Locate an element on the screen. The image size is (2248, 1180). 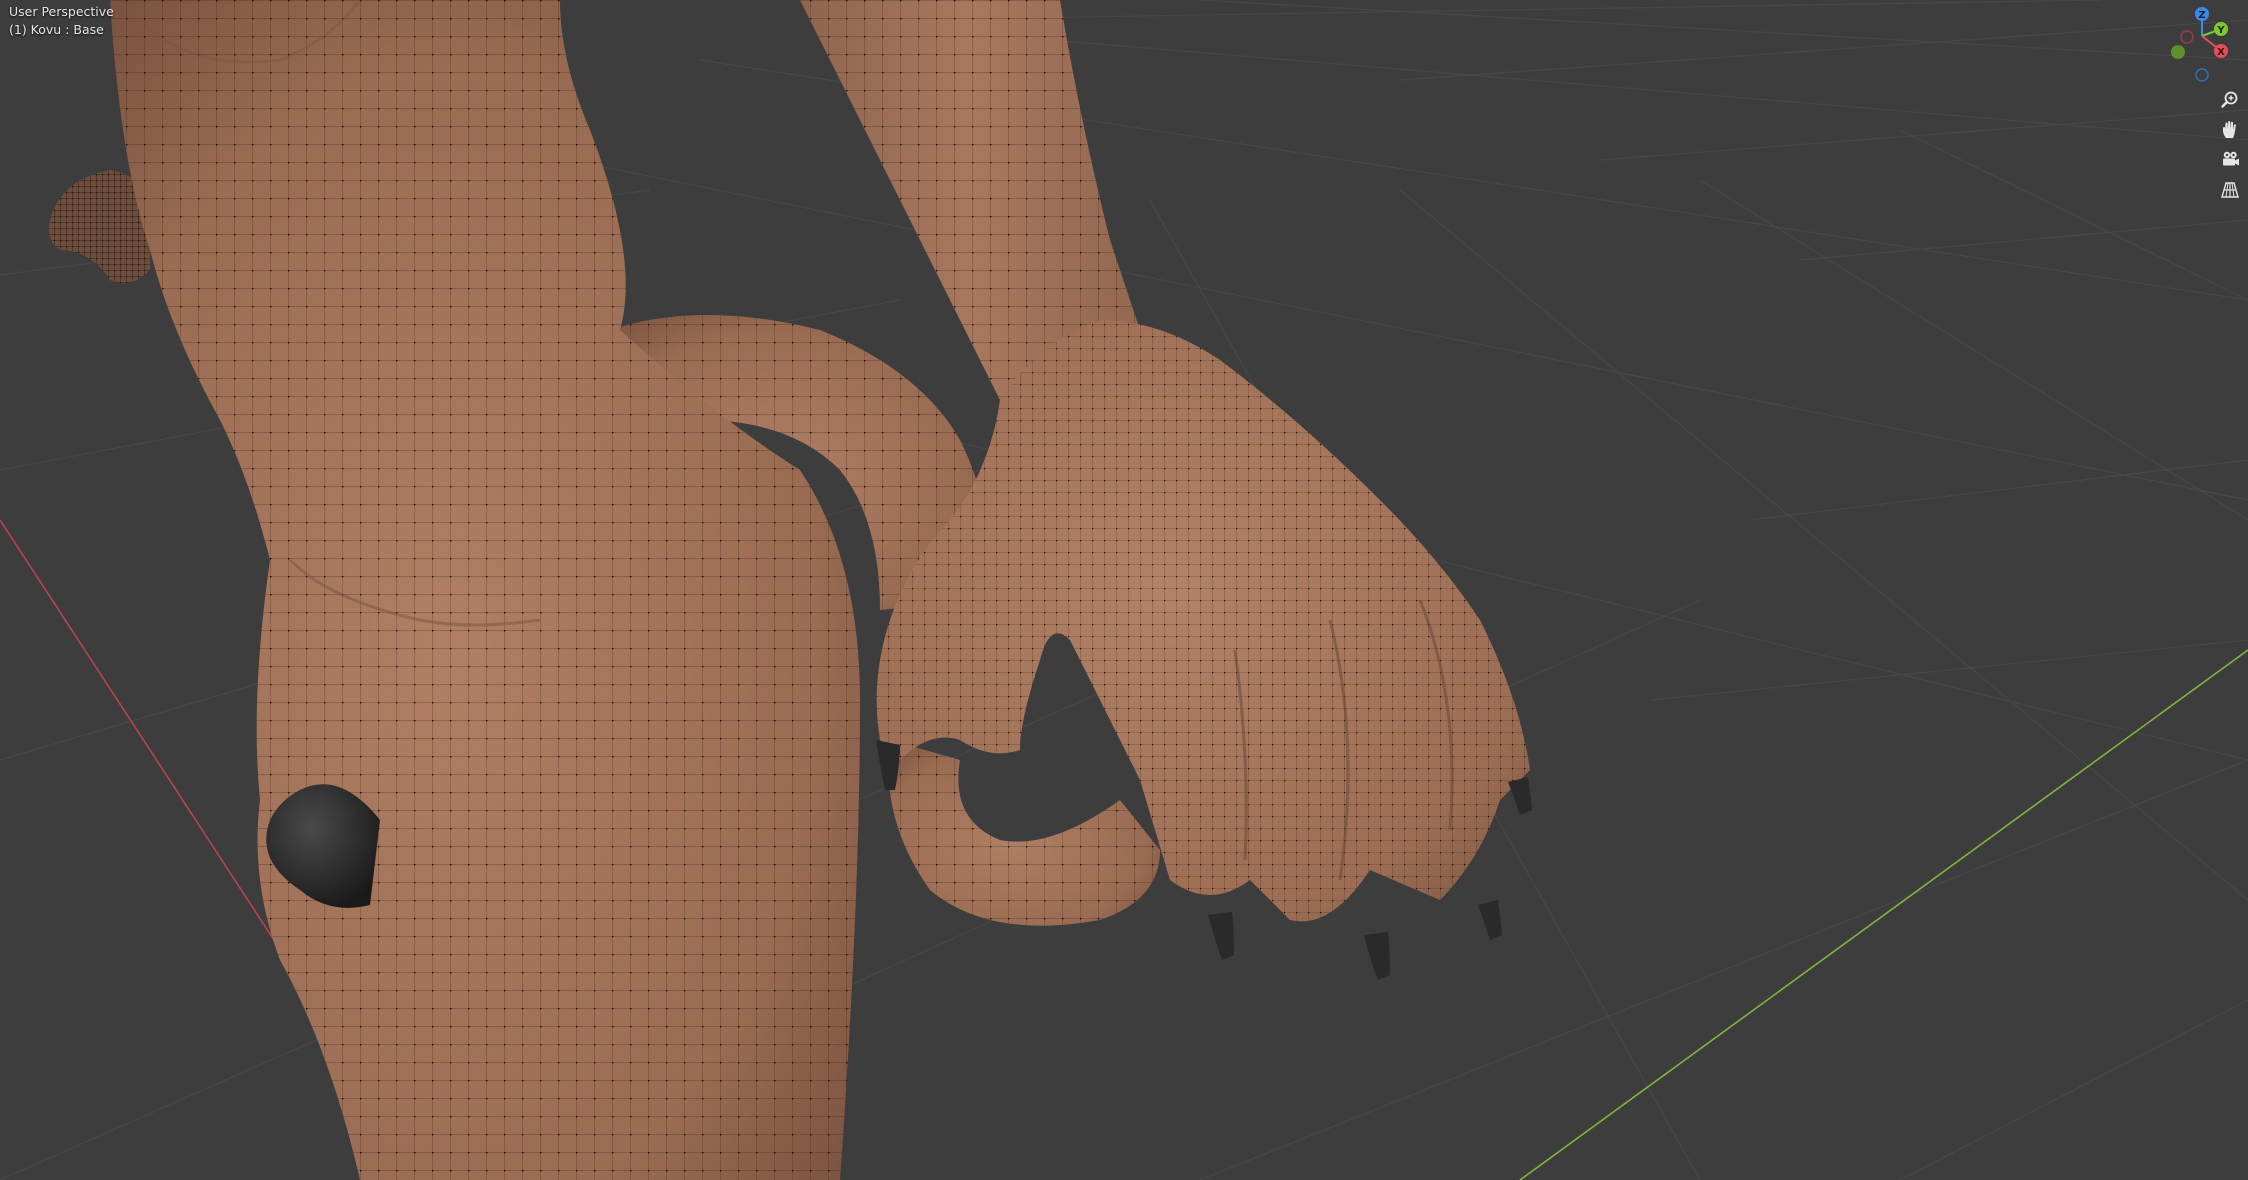
pan-hand-icon is located at coordinates (2229, 129).